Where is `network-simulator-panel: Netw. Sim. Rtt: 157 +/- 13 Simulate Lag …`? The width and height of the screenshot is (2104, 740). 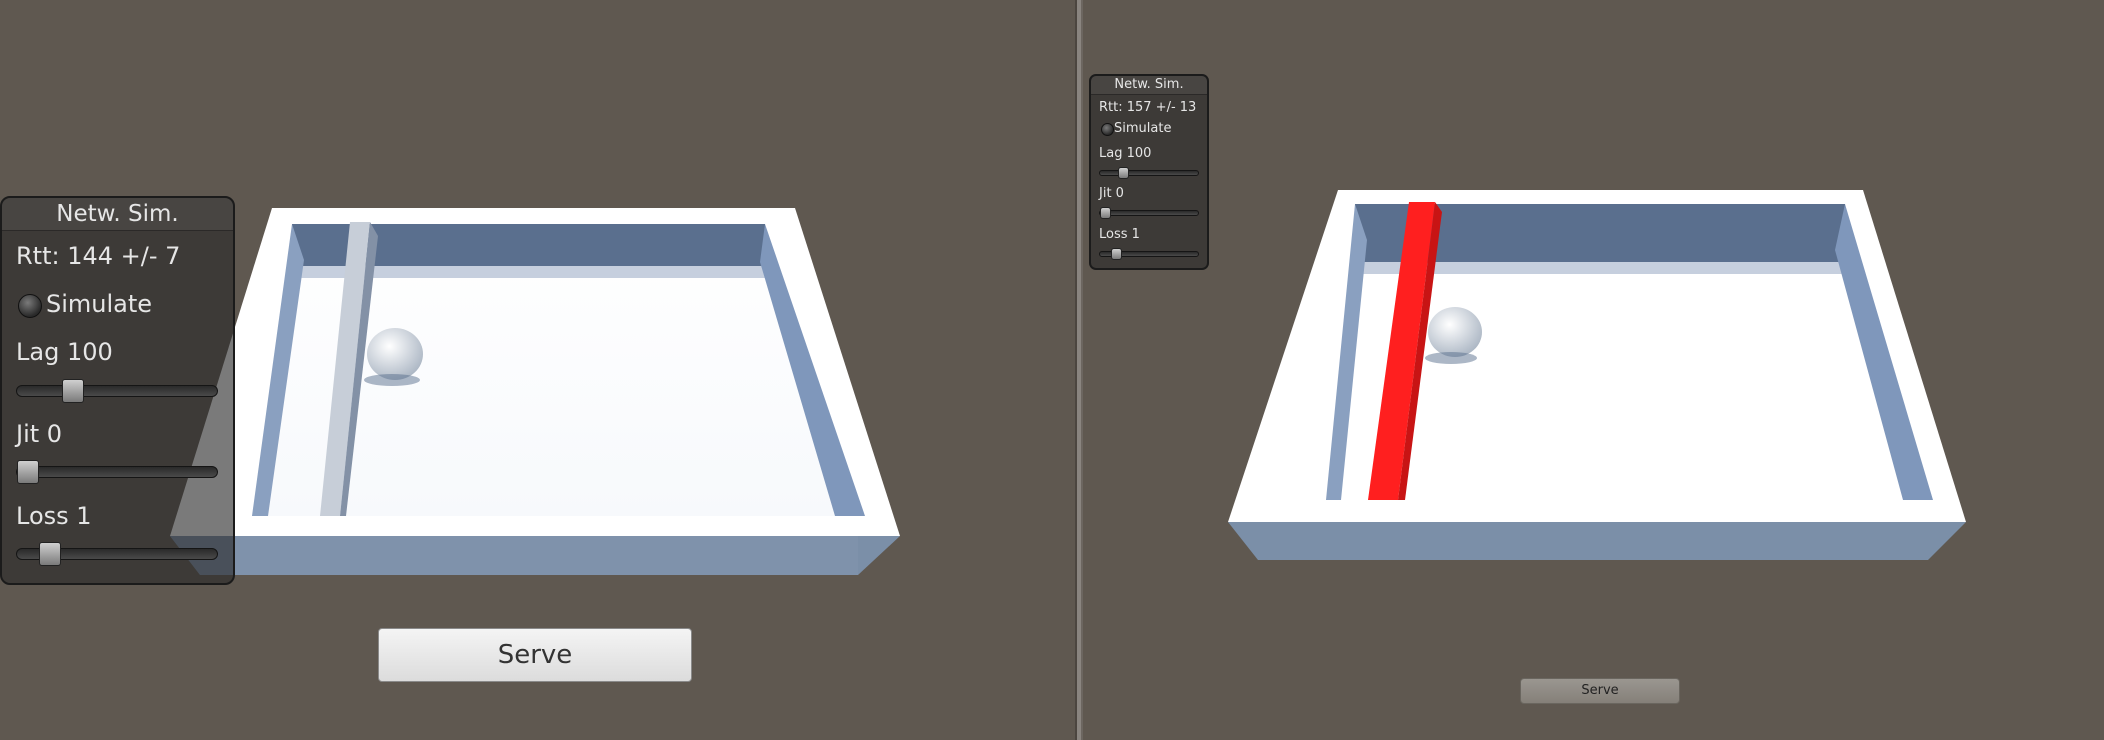
network-simulator-panel: Netw. Sim. Rtt: 157 +/- 13 Simulate Lag … is located at coordinates (1149, 172).